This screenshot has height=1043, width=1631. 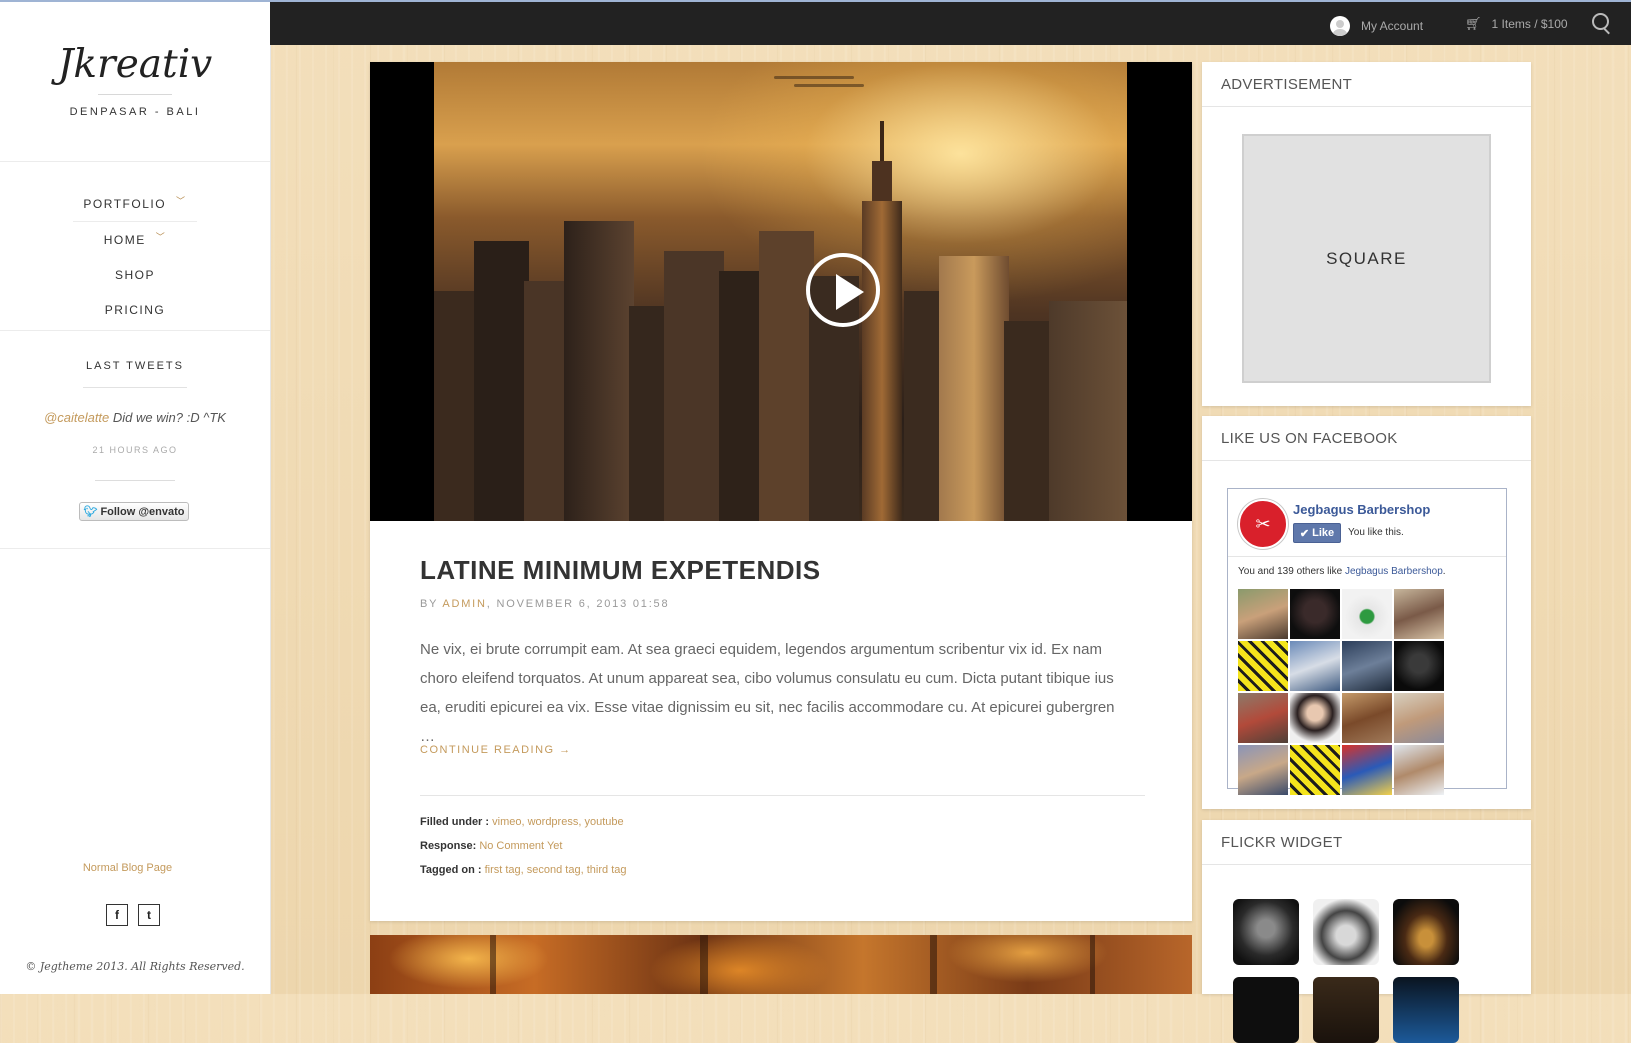 I want to click on follow-envato-button: 🐦︎ Follow @envato, so click(x=134, y=511).